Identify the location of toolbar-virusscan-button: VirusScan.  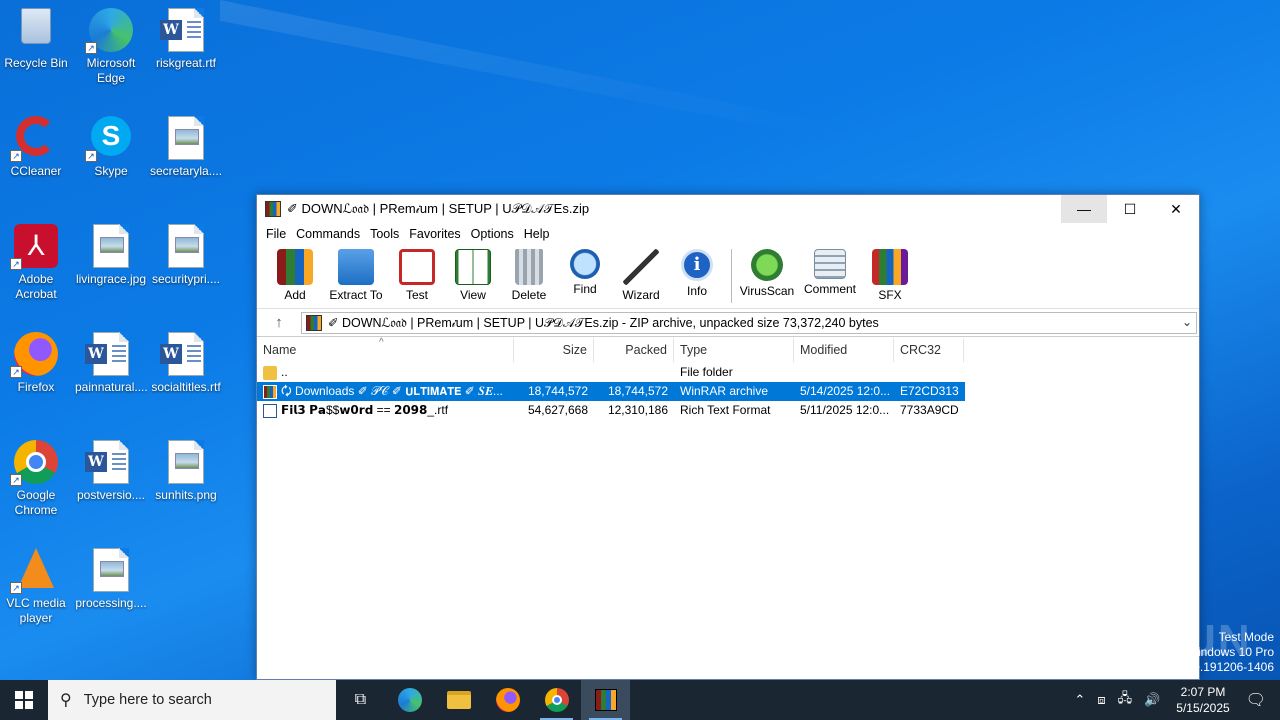
(767, 271).